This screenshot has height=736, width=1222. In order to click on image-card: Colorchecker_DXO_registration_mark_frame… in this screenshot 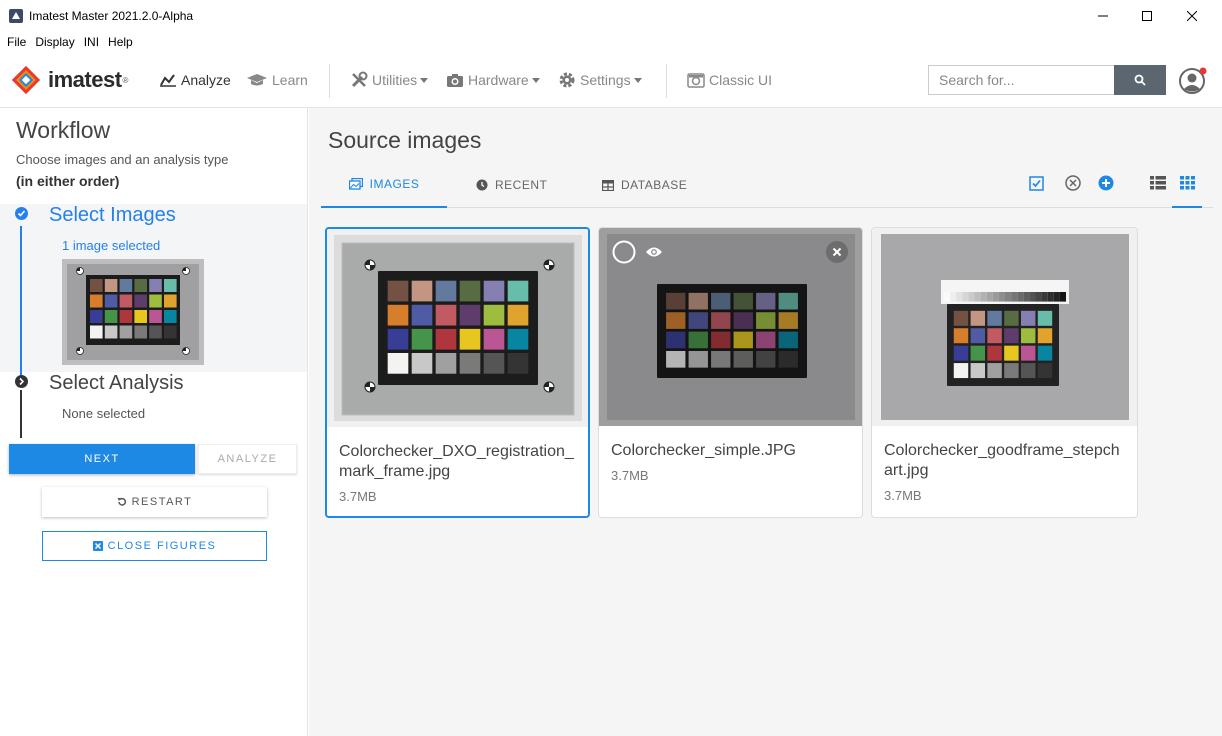, I will do `click(457, 372)`.